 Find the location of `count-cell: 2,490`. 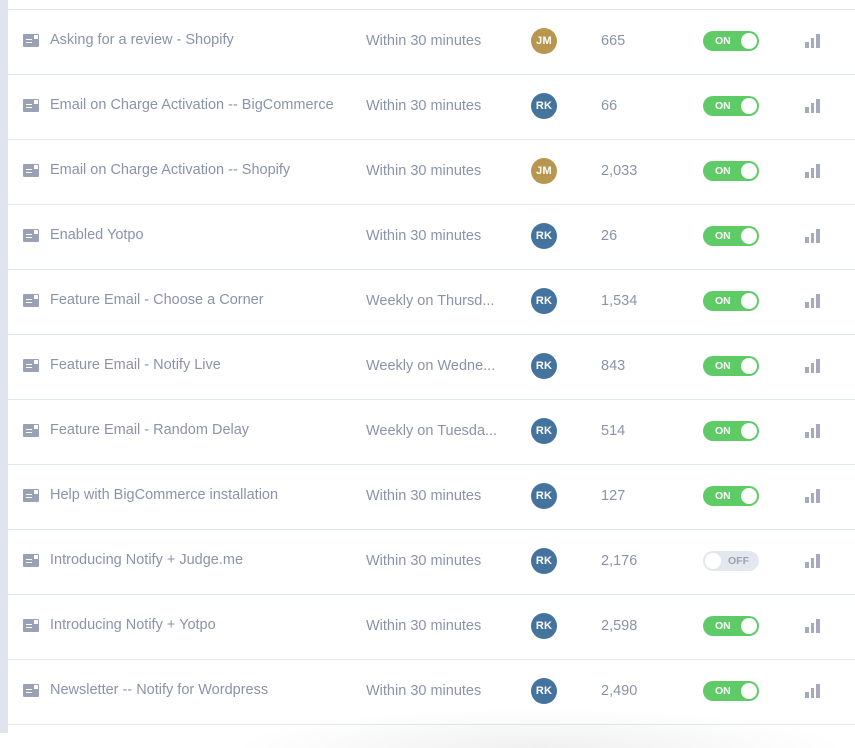

count-cell: 2,490 is located at coordinates (646, 691).